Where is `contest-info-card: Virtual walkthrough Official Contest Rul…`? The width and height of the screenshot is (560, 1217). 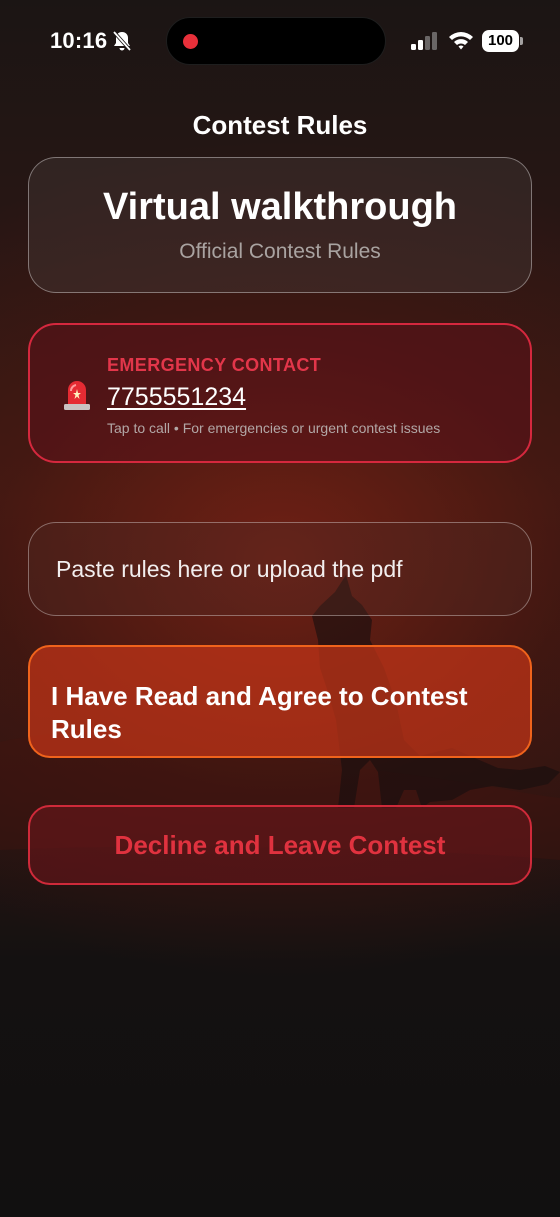 contest-info-card: Virtual walkthrough Official Contest Rul… is located at coordinates (280, 225).